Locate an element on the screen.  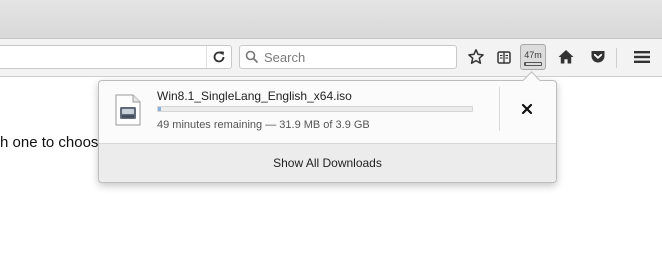
star-icon is located at coordinates (476, 56).